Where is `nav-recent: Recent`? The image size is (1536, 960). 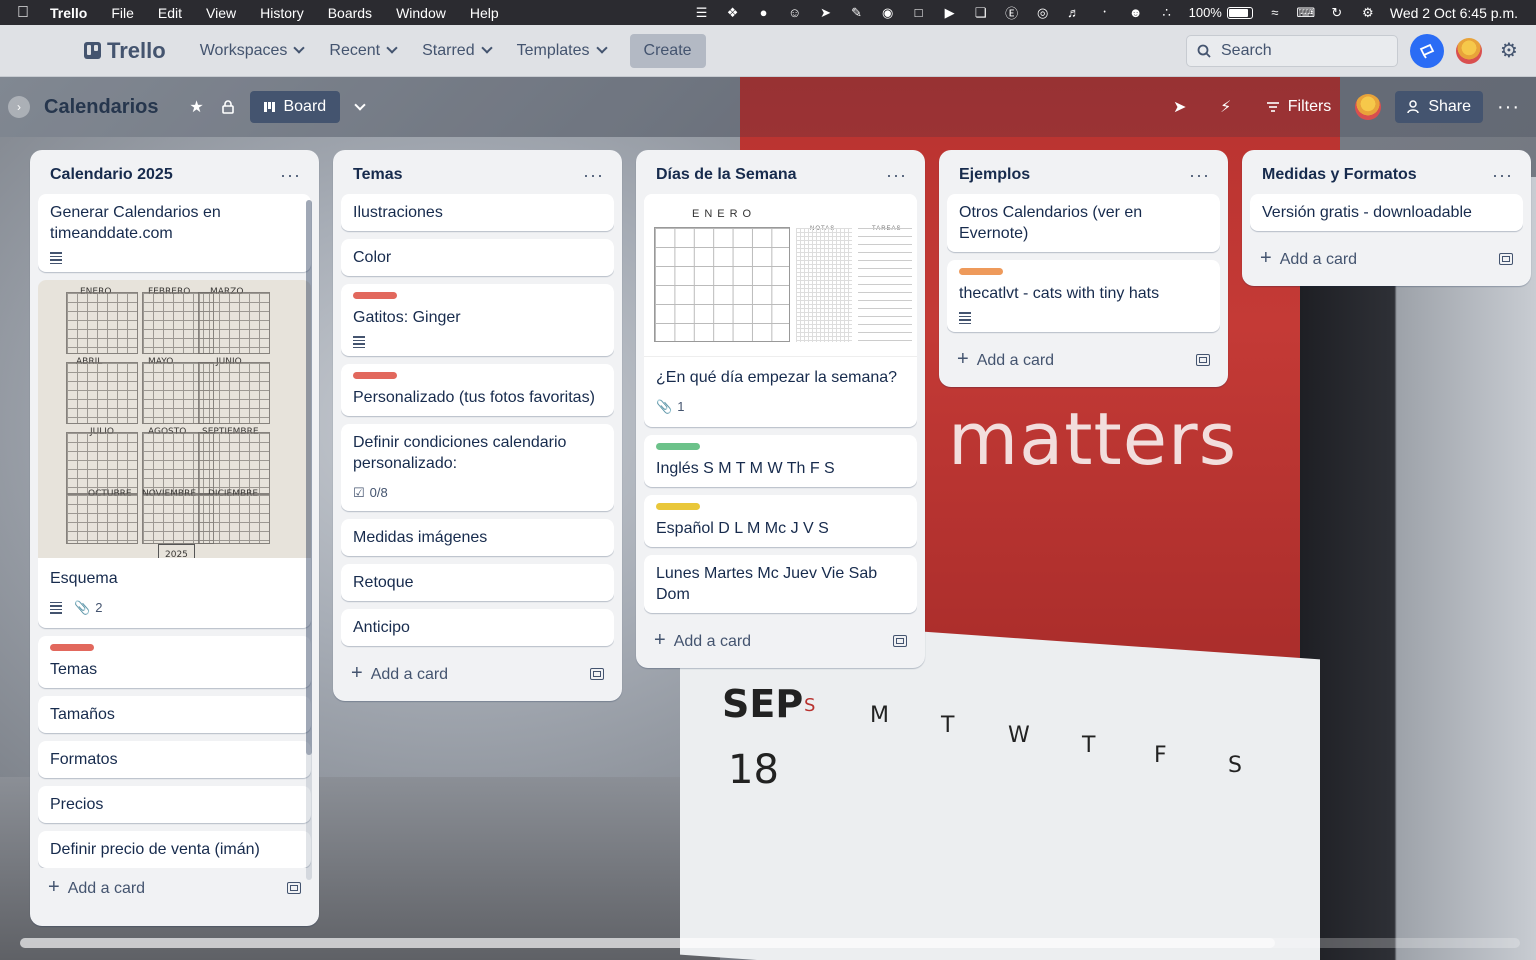 nav-recent: Recent is located at coordinates (362, 51).